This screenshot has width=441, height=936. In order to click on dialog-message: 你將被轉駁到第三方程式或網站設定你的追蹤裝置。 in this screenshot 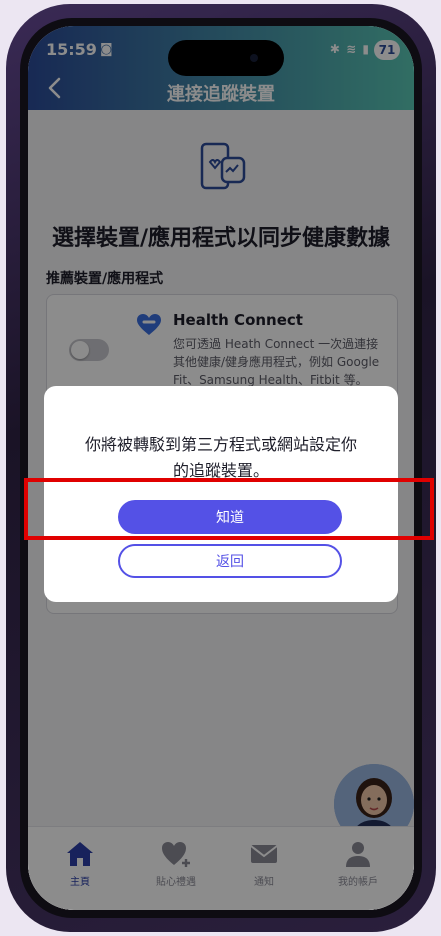, I will do `click(220, 457)`.